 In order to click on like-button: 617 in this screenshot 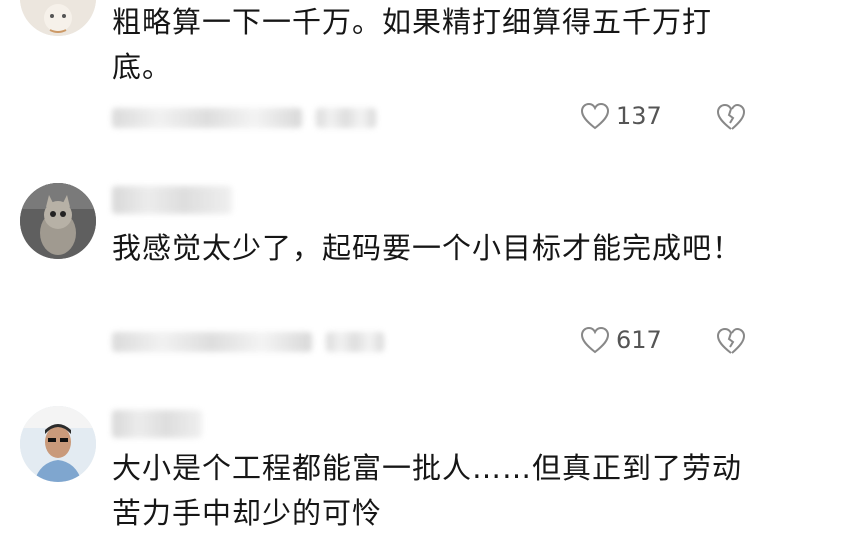, I will do `click(621, 340)`.